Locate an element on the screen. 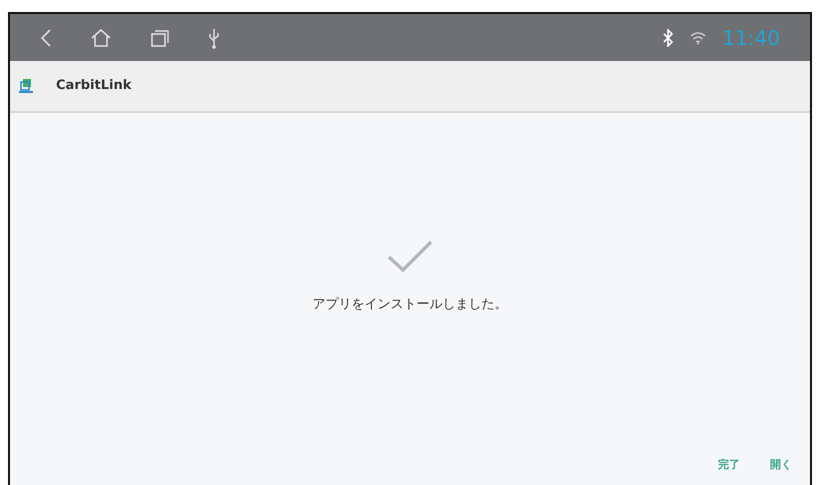 This screenshot has height=485, width=819. home-icon is located at coordinates (101, 38).